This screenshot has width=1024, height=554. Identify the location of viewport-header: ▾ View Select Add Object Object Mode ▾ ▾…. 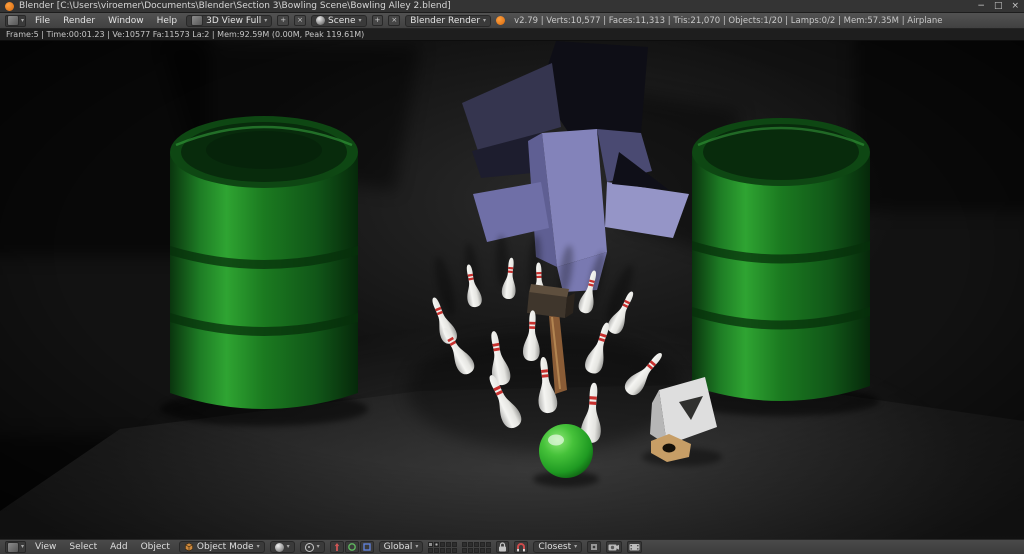
(512, 546).